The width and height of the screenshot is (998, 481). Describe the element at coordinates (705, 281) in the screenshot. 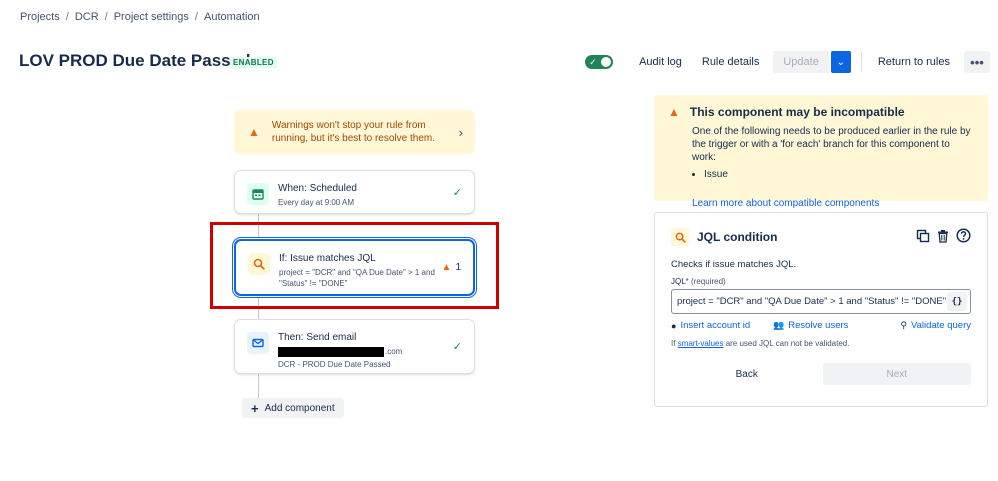

I see `jql-required-marker: * (required)` at that location.